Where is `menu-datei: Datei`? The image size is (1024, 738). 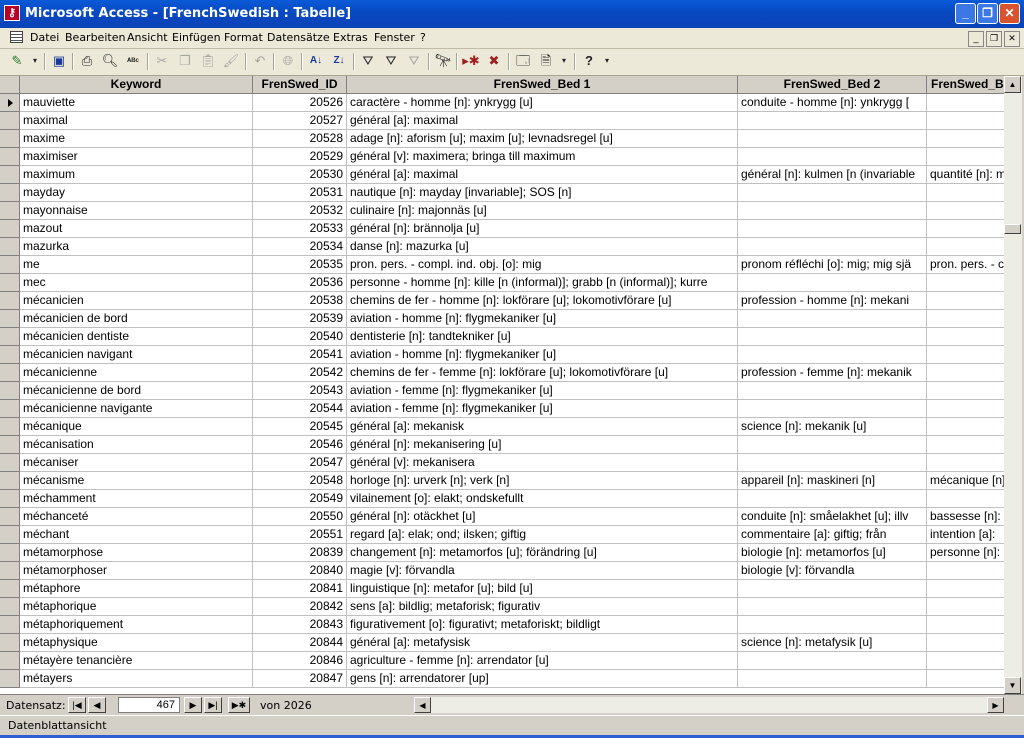
menu-datei: Datei is located at coordinates (44, 37).